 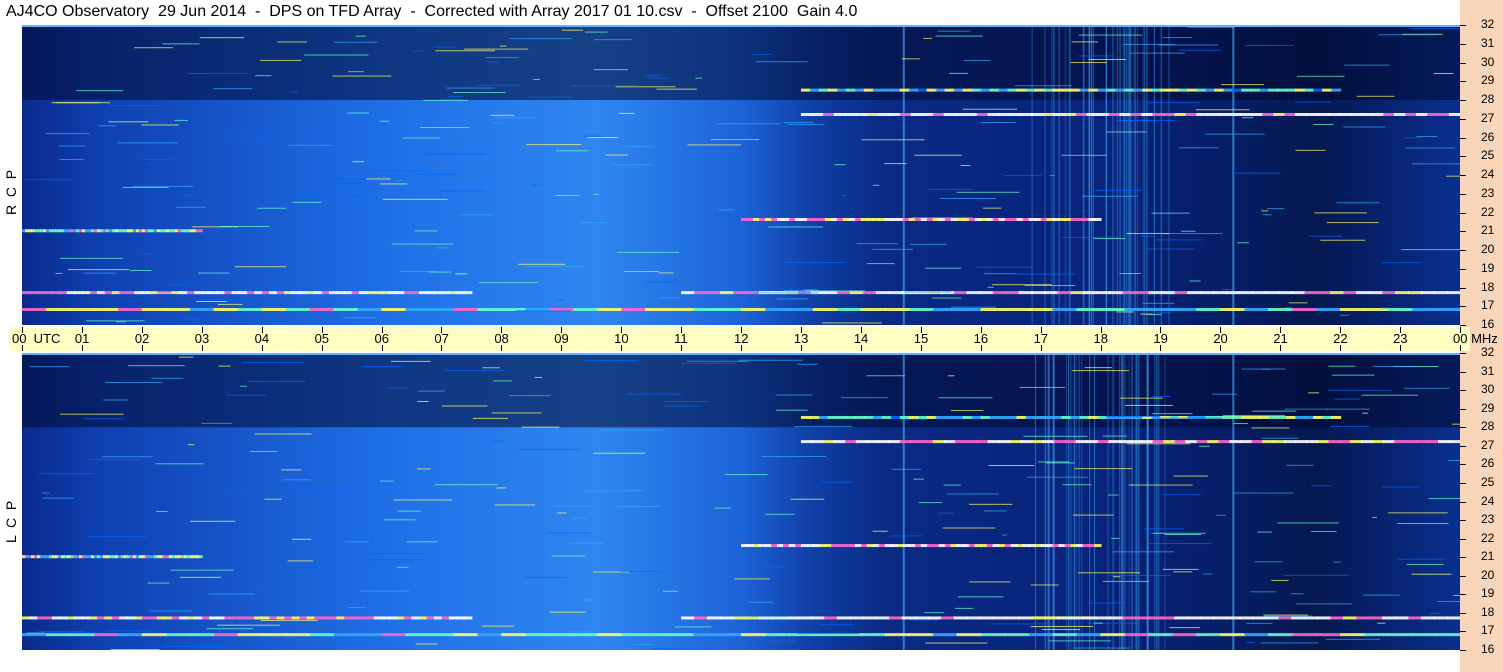 What do you see at coordinates (11, 521) in the screenshot?
I see `lcp-label: L C P` at bounding box center [11, 521].